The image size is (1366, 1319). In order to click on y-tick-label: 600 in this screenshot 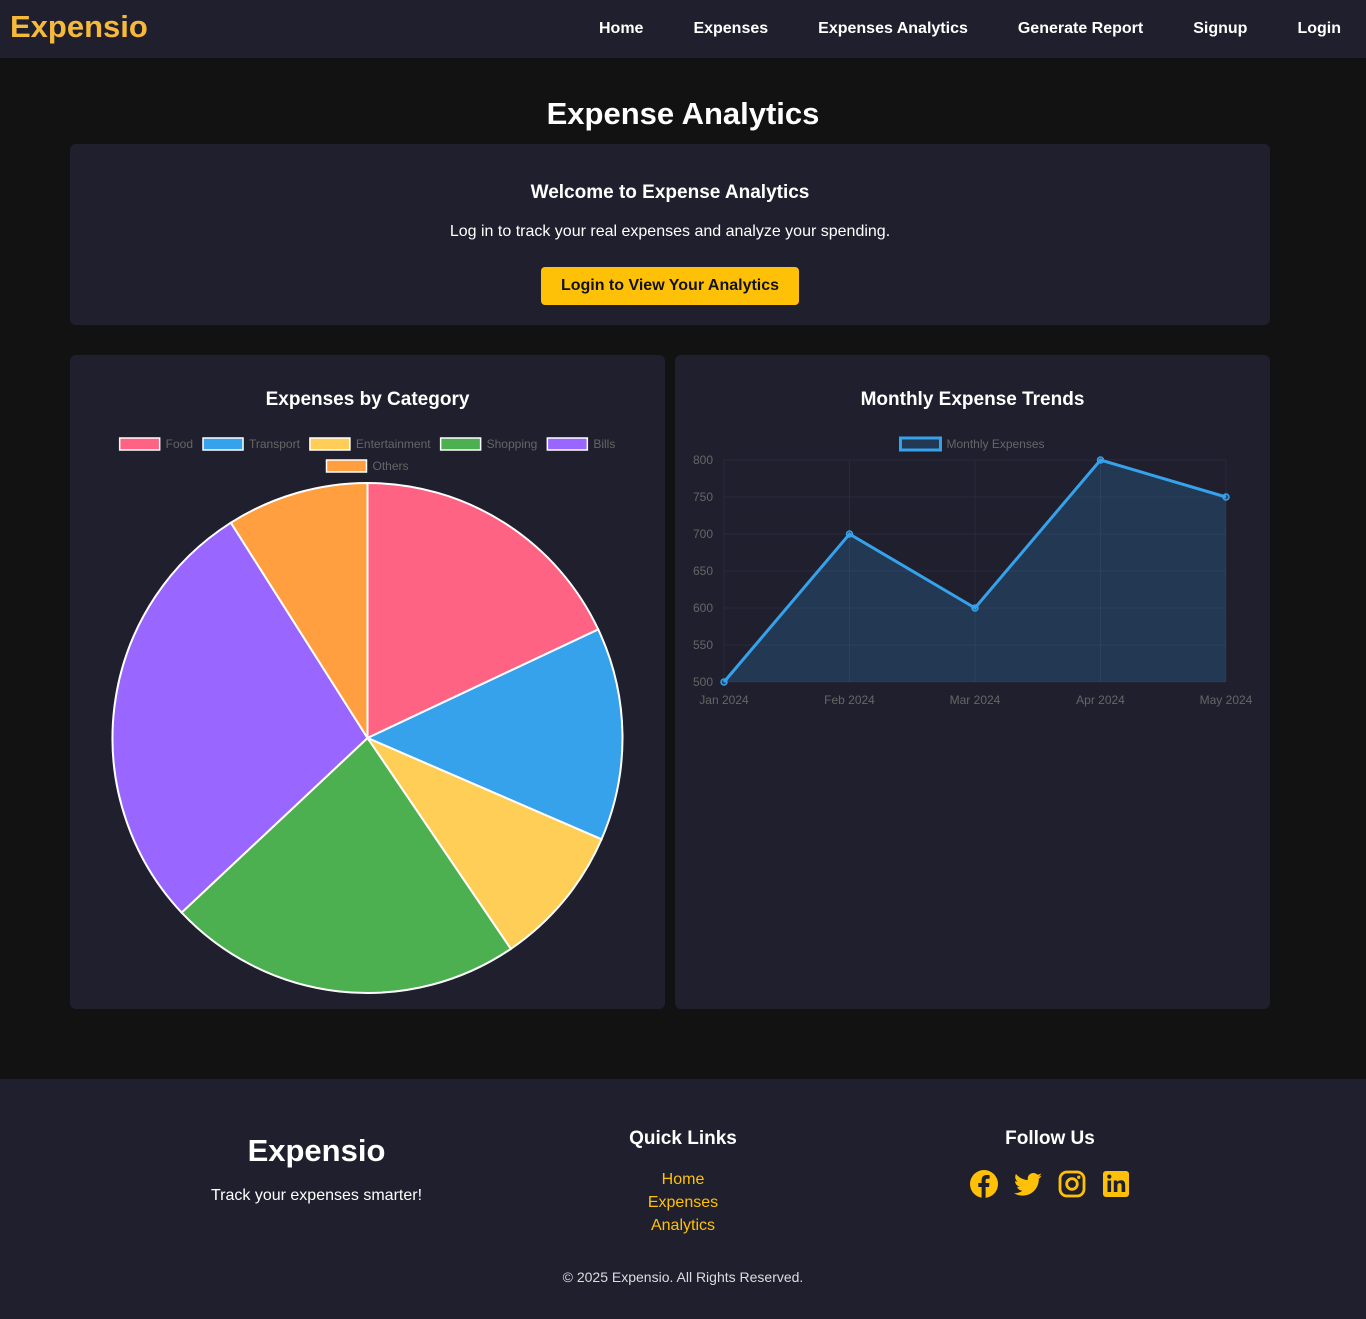, I will do `click(703, 608)`.